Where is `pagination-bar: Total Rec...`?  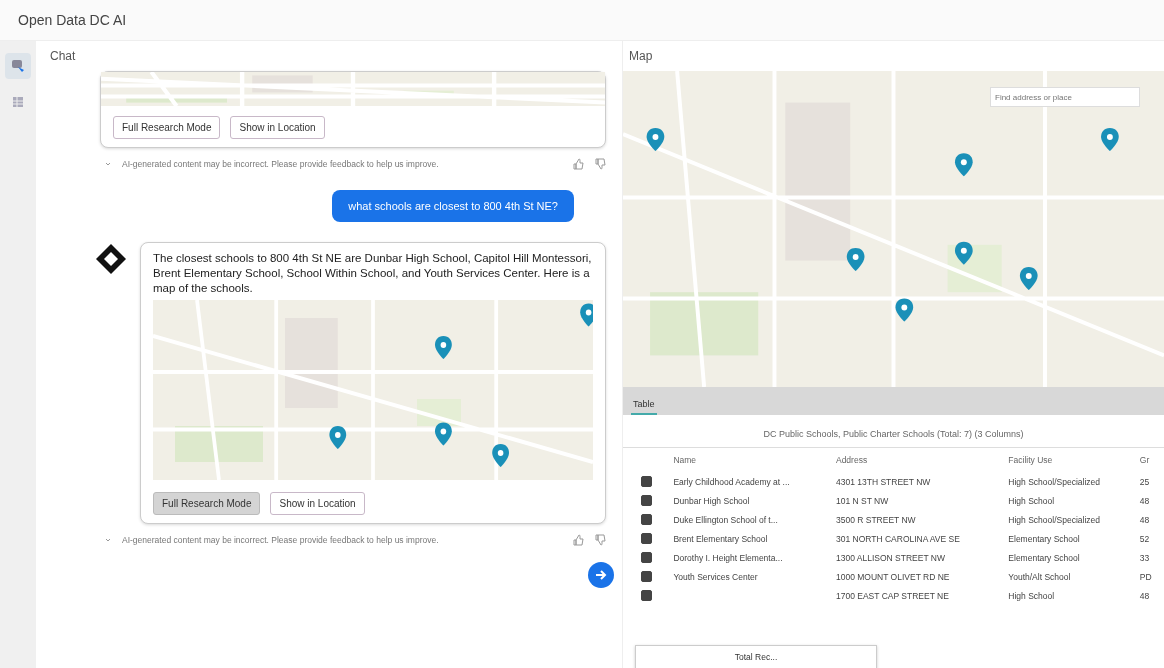 pagination-bar: Total Rec... is located at coordinates (756, 656).